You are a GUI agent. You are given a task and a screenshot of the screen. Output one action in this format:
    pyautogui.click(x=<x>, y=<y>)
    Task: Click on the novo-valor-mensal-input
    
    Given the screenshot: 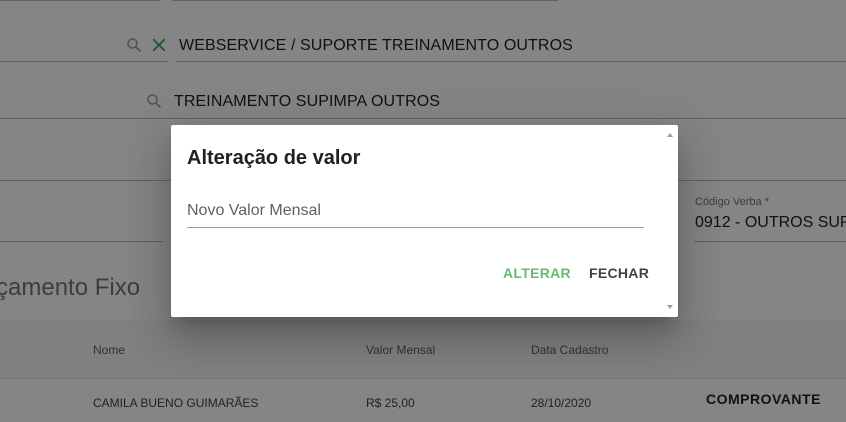 What is the action you would take?
    pyautogui.click(x=415, y=212)
    